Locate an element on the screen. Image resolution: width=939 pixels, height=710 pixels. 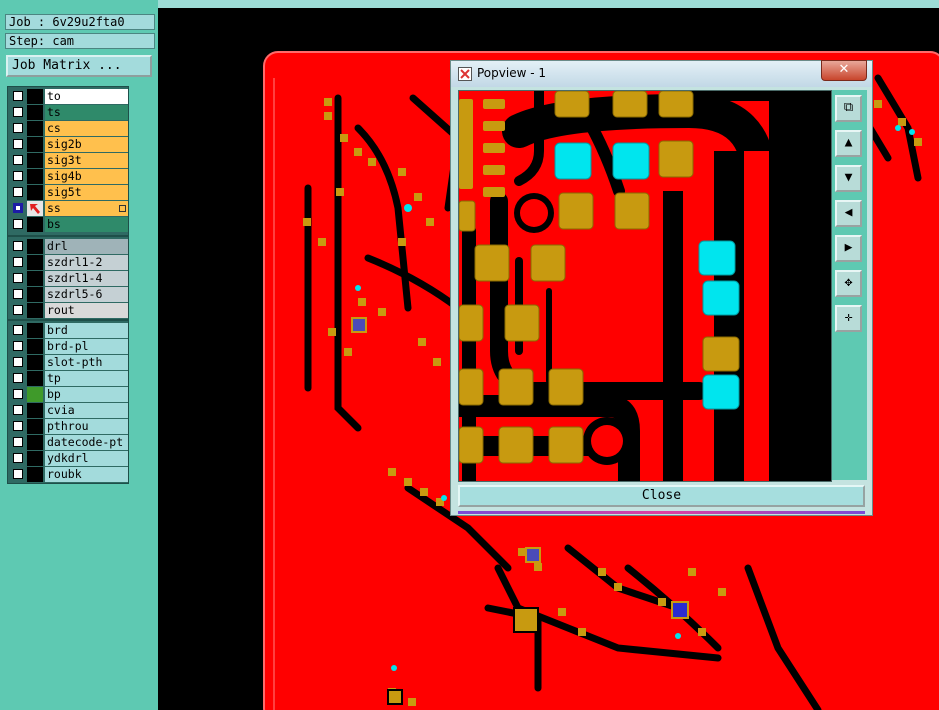
layer-name: sig2b is located at coordinates (86, 144).